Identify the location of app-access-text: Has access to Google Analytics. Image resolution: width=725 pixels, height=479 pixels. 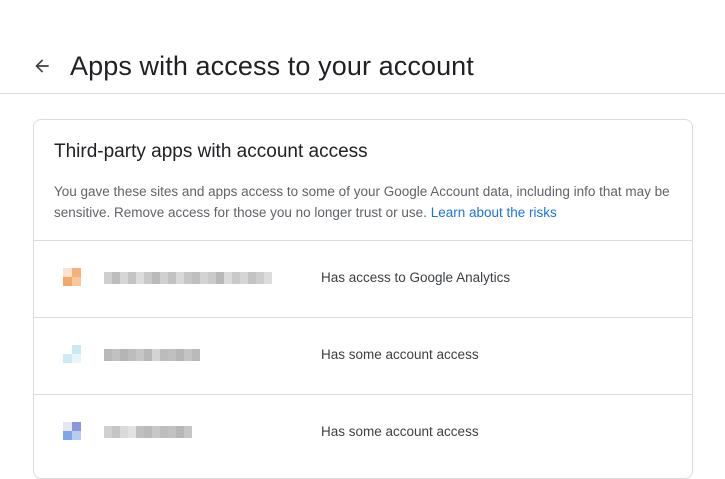
(416, 277).